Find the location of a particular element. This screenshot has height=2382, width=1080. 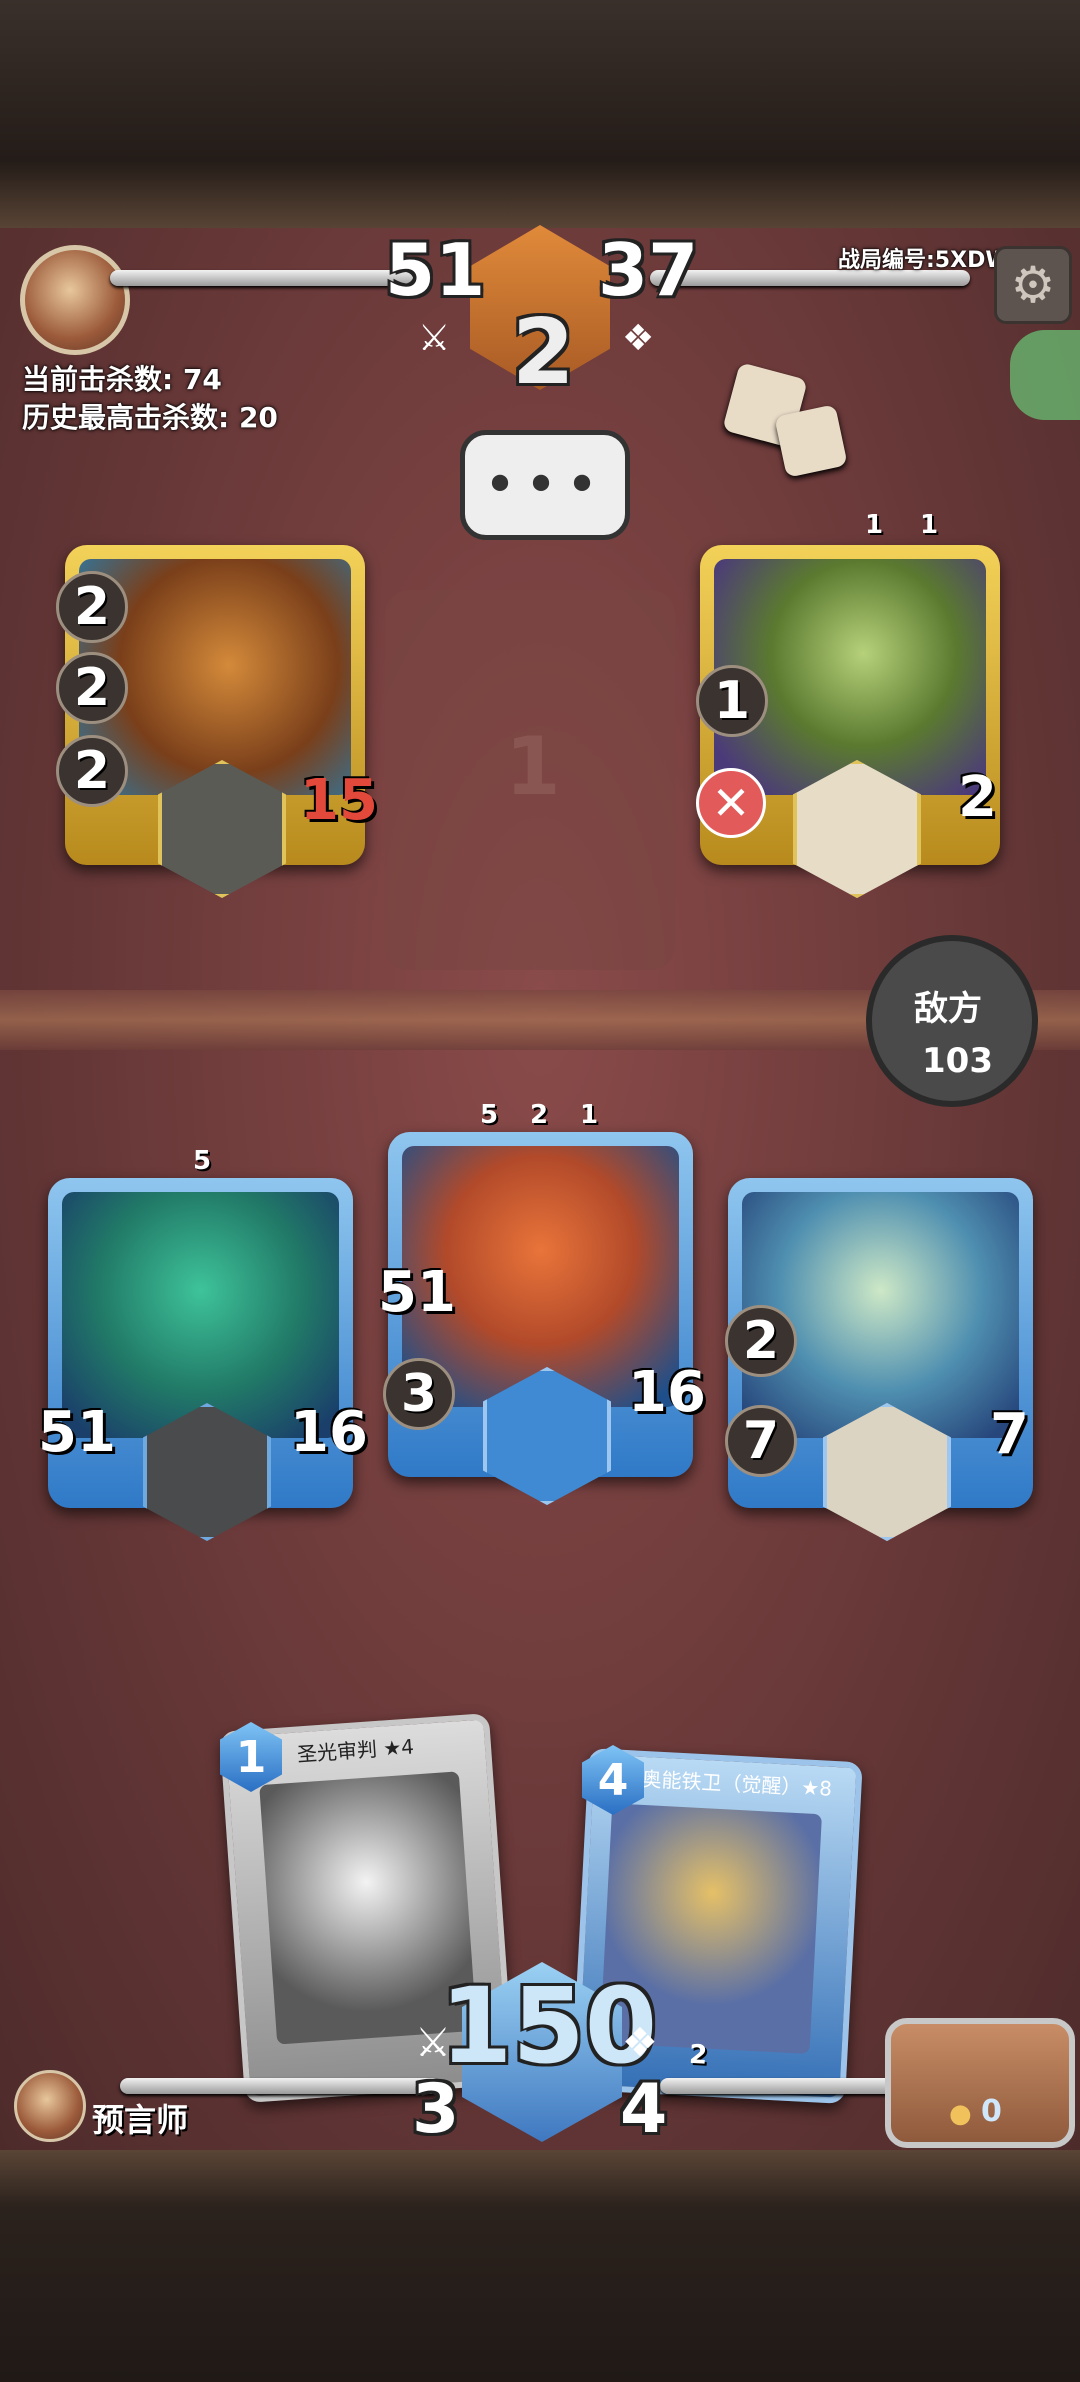

card1-top-badge: 5 is located at coordinates (202, 1161).